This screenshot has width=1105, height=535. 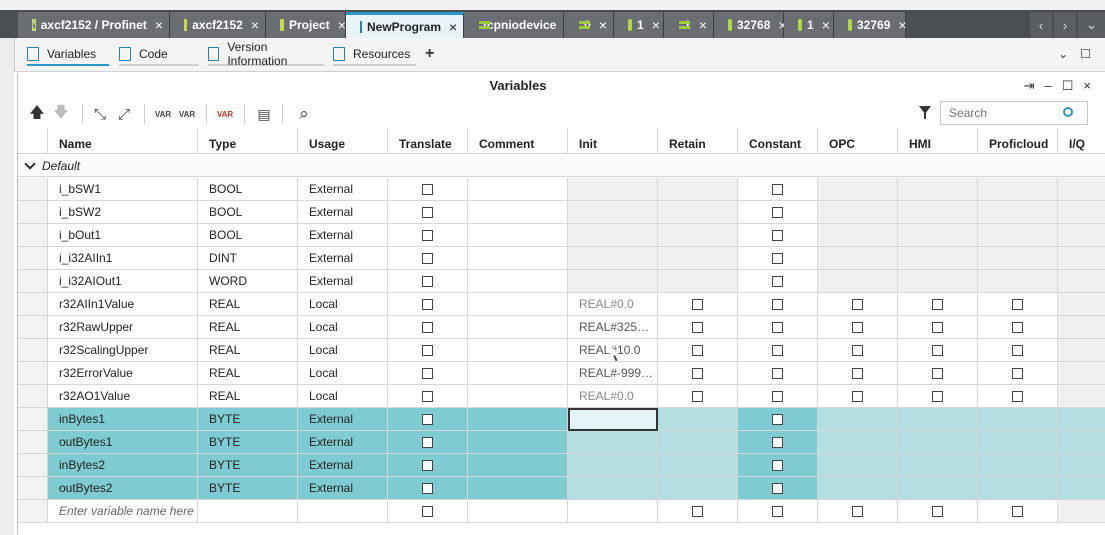 I want to click on tab-version-information: Version Information, so click(x=266, y=54).